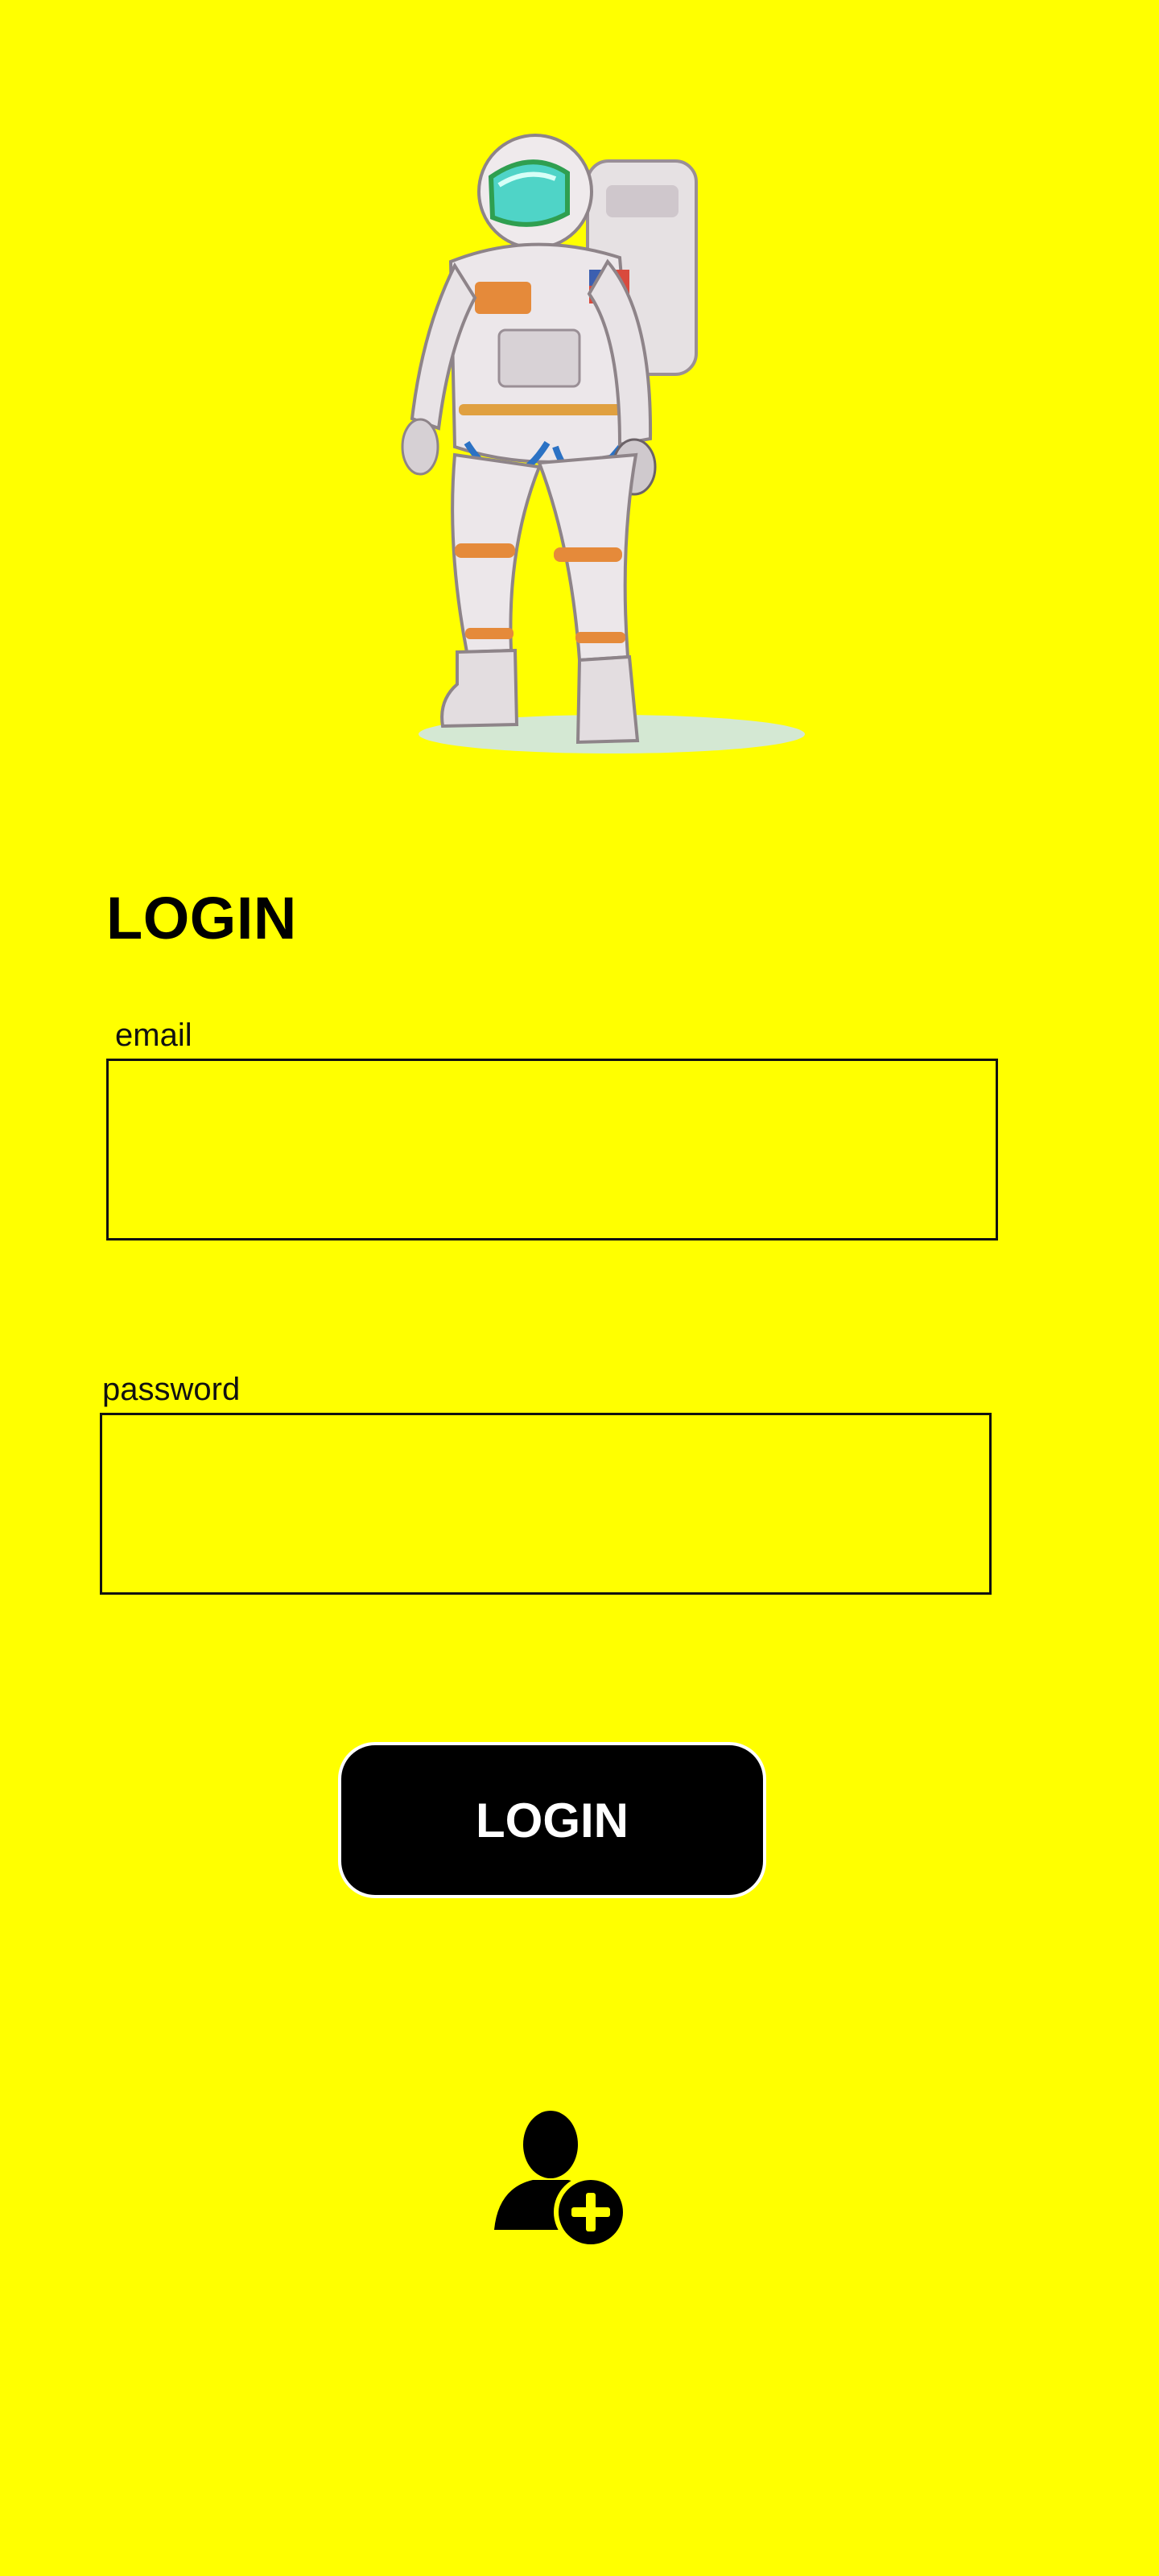  I want to click on password-field, so click(546, 1504).